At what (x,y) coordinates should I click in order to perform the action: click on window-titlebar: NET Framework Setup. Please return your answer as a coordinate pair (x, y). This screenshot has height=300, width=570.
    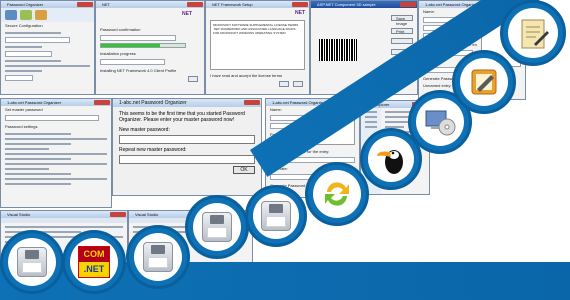
    Looking at the image, I should click on (257, 4).